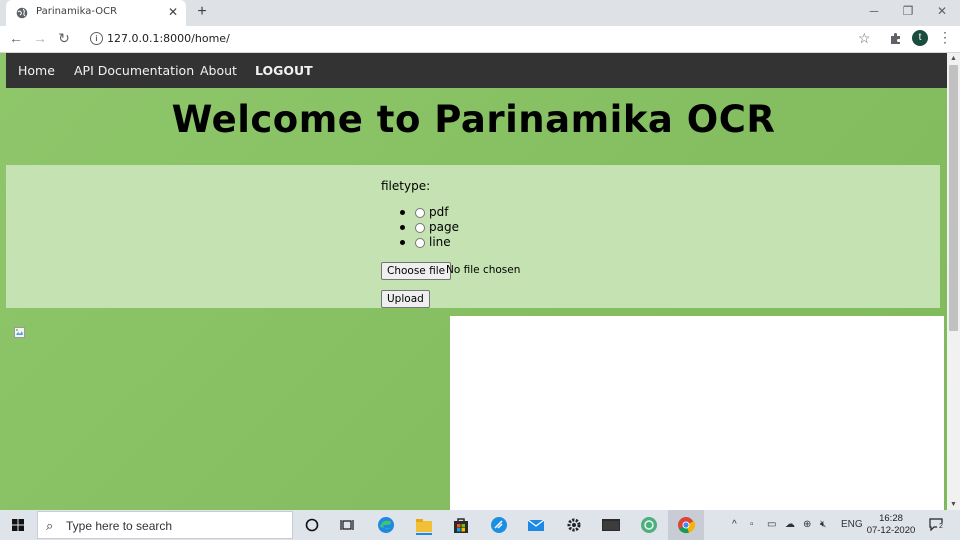 Image resolution: width=960 pixels, height=540 pixels. I want to click on globe-icon, so click(22, 13).